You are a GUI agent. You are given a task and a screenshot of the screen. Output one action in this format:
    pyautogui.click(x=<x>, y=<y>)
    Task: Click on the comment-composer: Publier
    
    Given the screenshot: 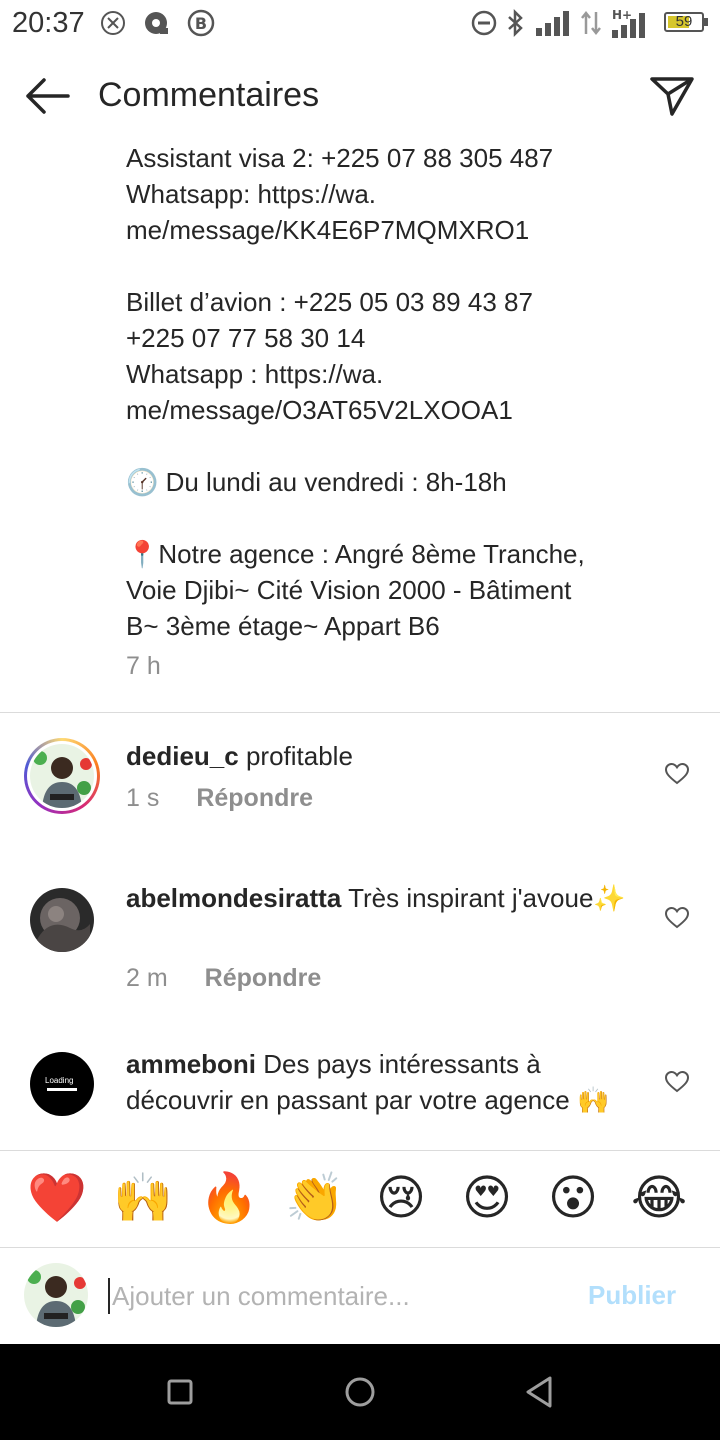 What is the action you would take?
    pyautogui.click(x=360, y=1296)
    